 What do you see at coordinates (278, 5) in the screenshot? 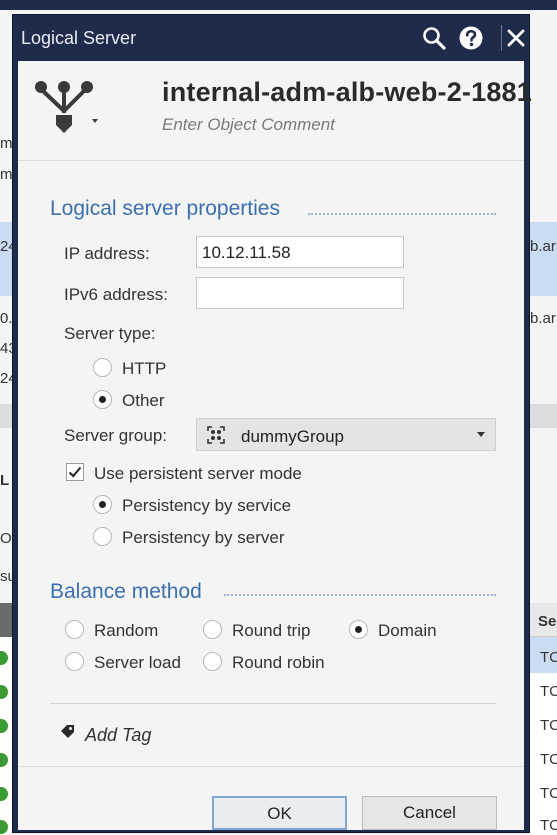
I see `background-top-bar` at bounding box center [278, 5].